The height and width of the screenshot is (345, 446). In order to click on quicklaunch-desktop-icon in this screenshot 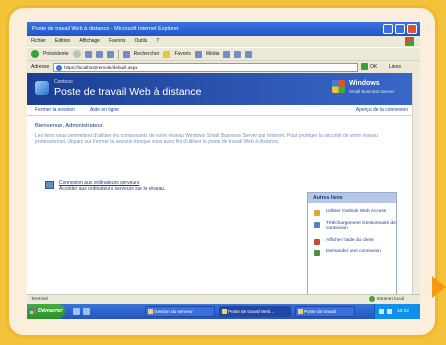, I will do `click(86, 311)`.